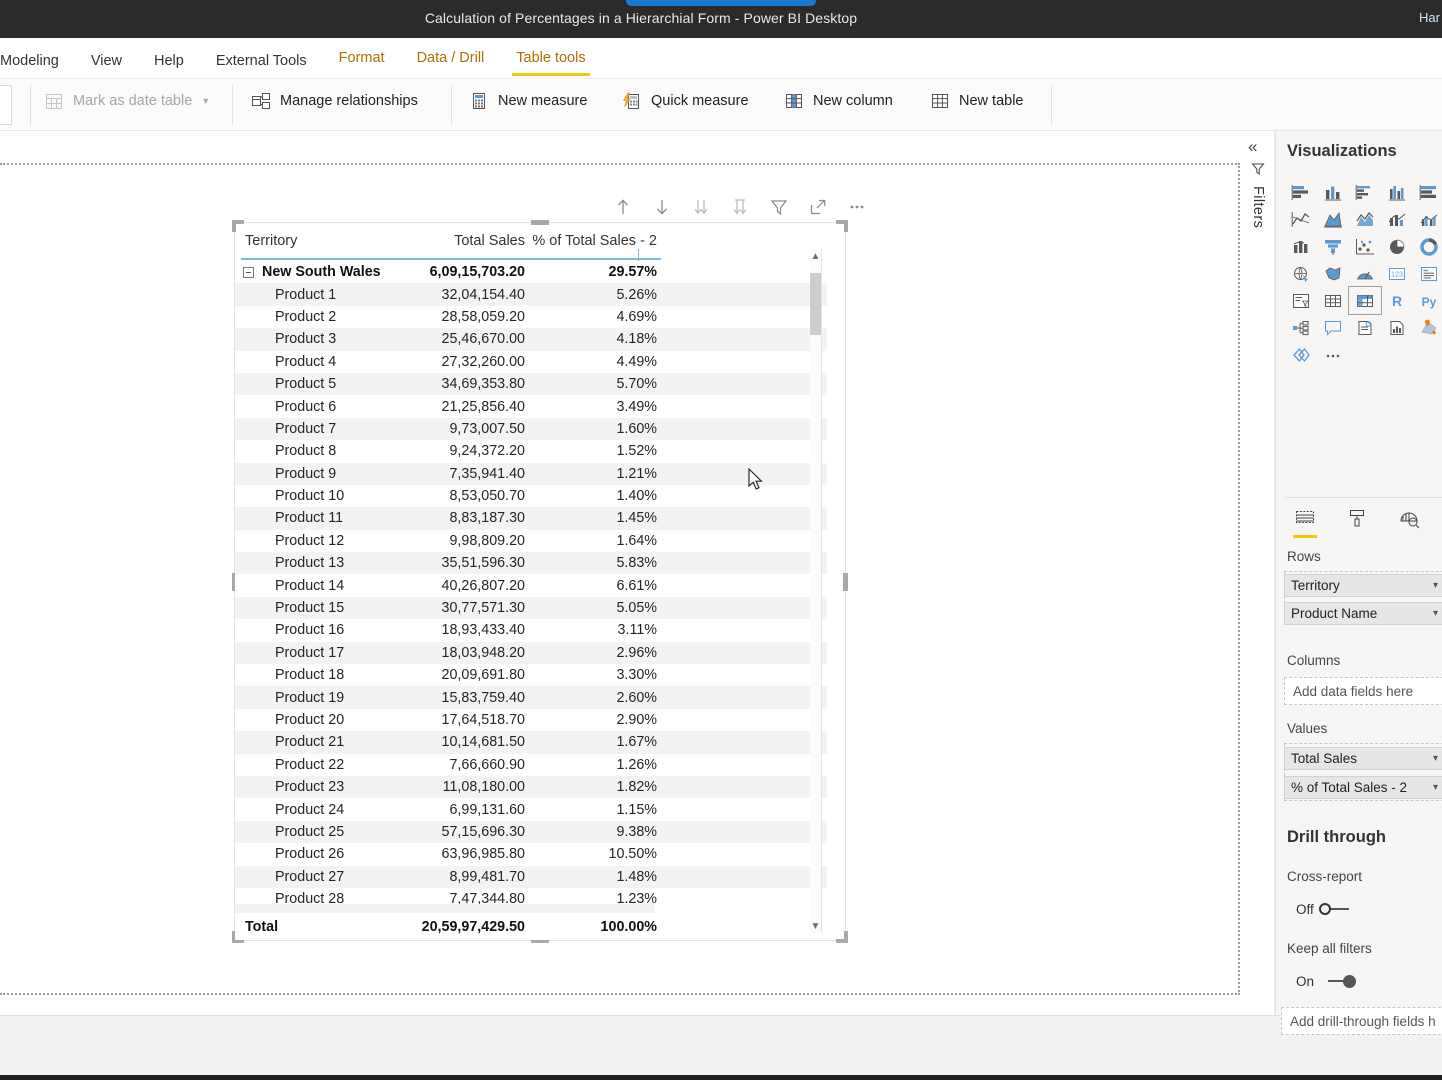 The width and height of the screenshot is (1442, 1080). What do you see at coordinates (846, 937) in the screenshot?
I see `resize-handle-bottom-right-v` at bounding box center [846, 937].